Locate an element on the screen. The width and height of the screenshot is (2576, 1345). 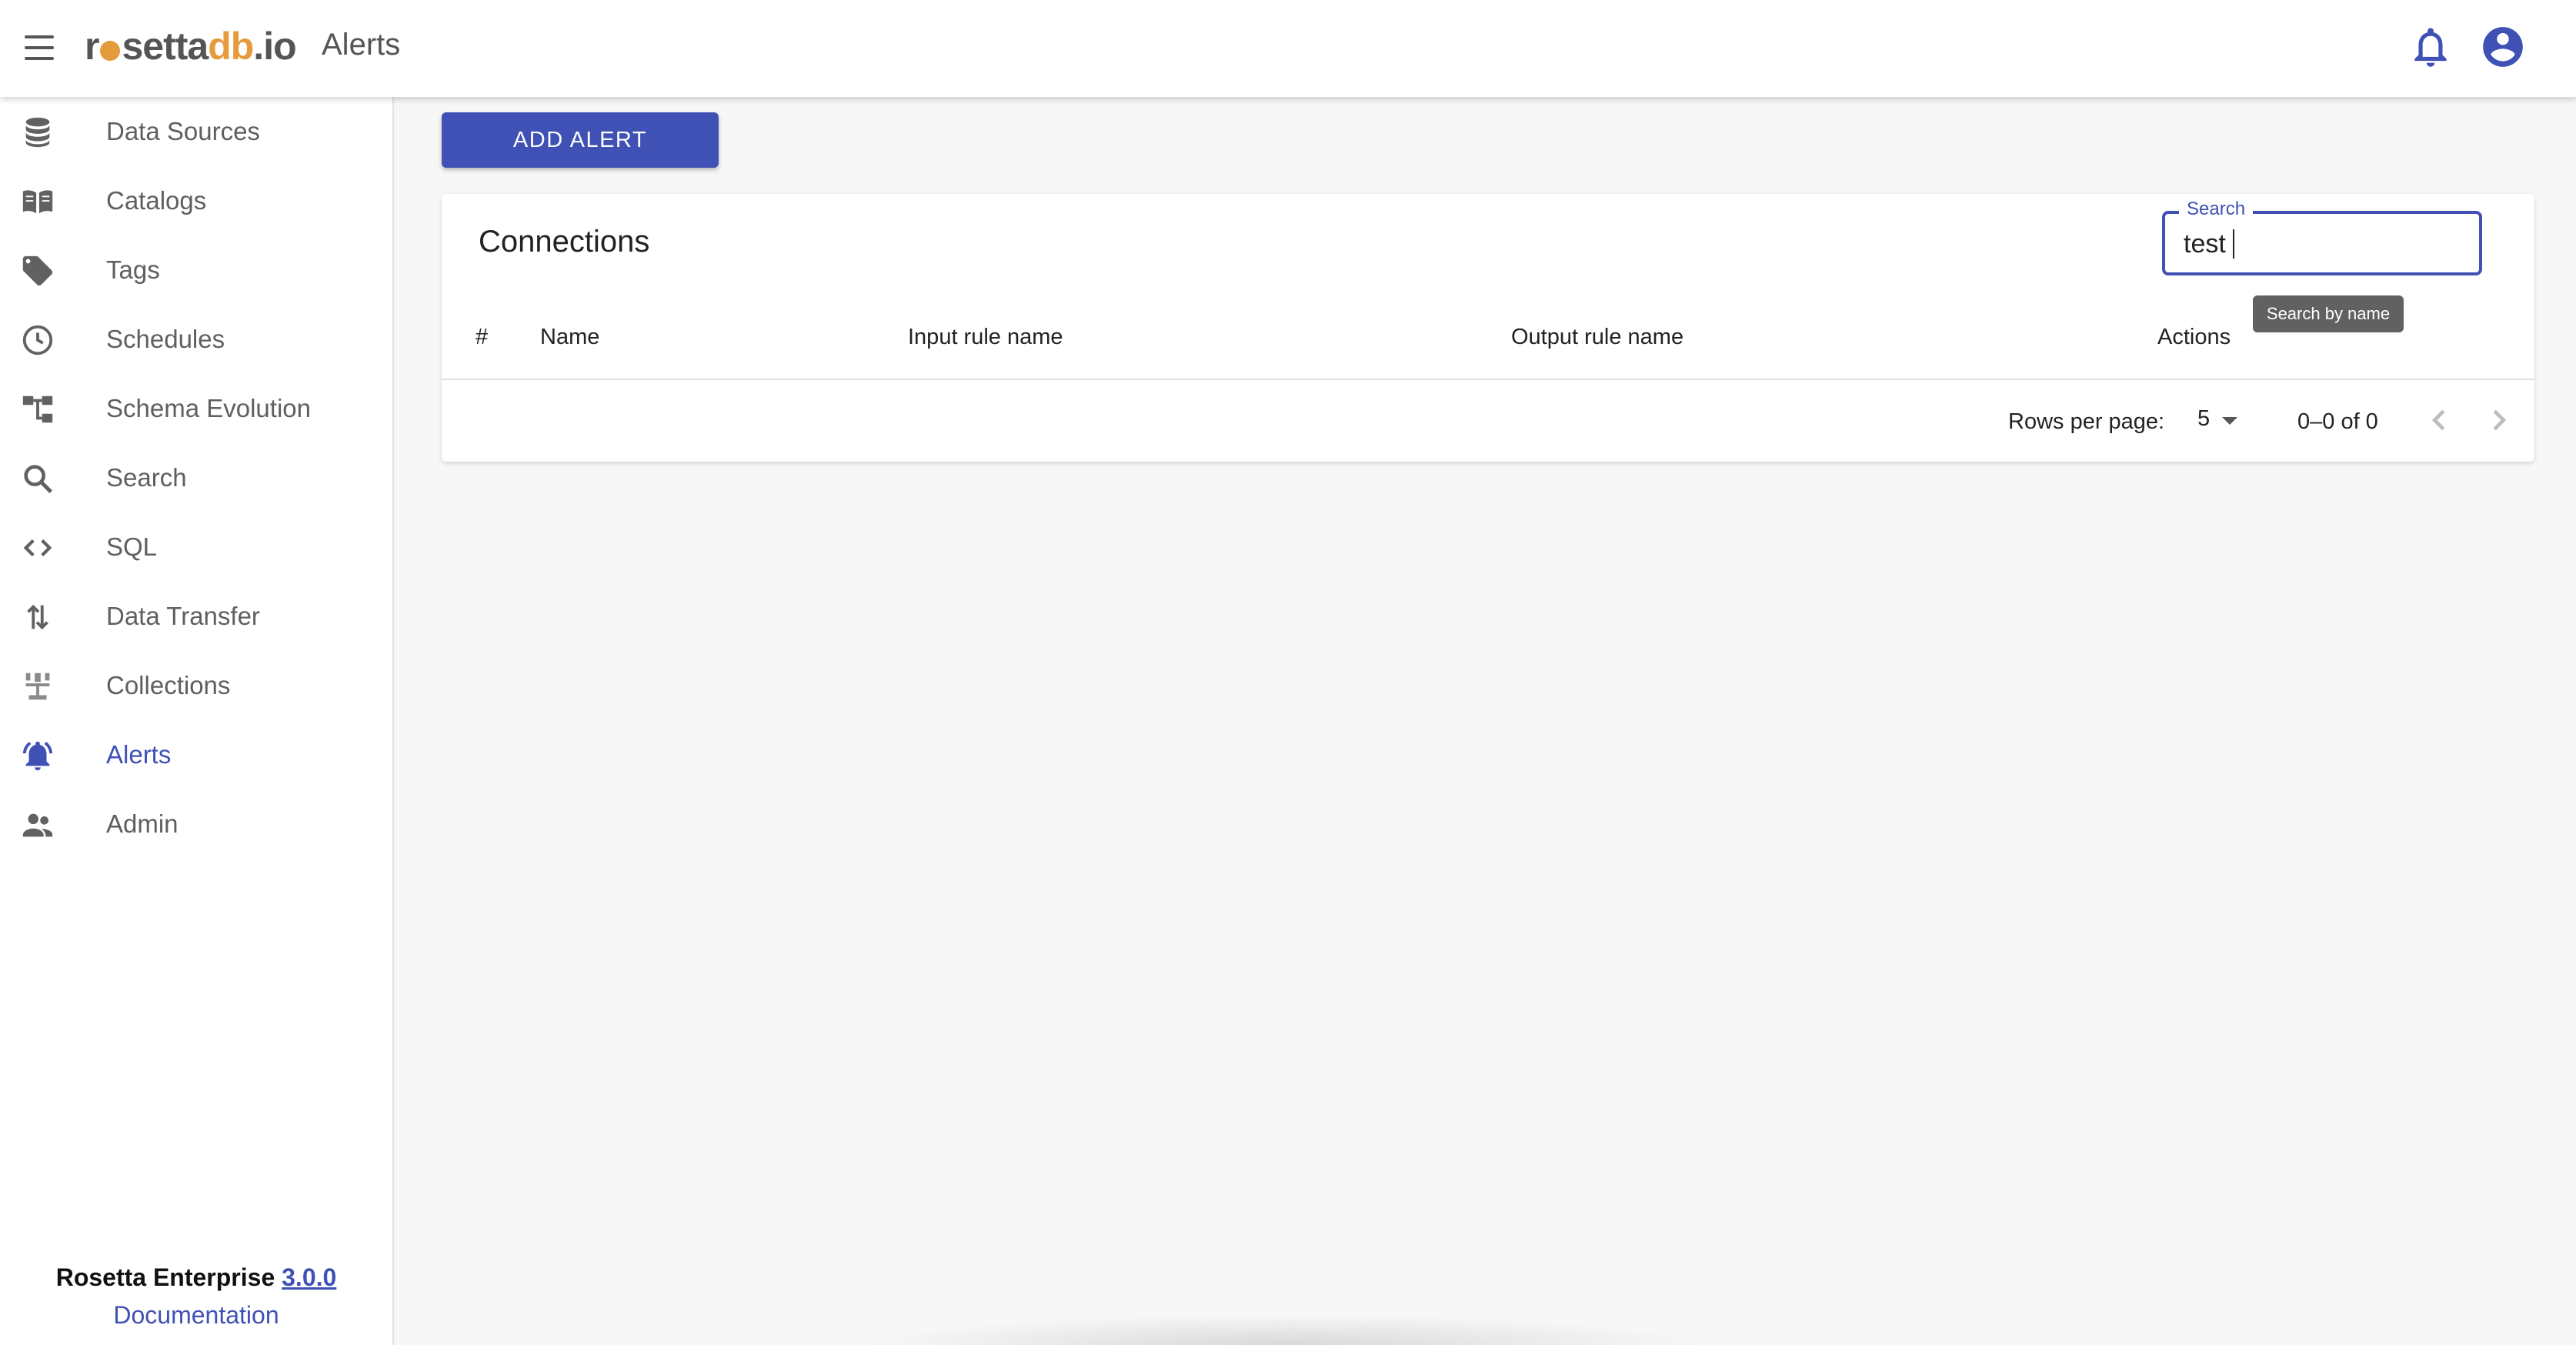
chevron-right-icon is located at coordinates (2500, 420).